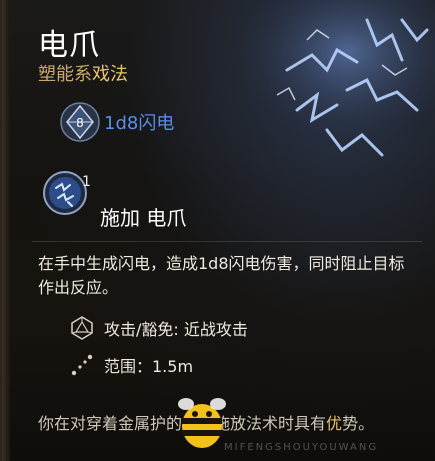 This screenshot has height=461, width=435. I want to click on d20-dice-icon, so click(82, 328).